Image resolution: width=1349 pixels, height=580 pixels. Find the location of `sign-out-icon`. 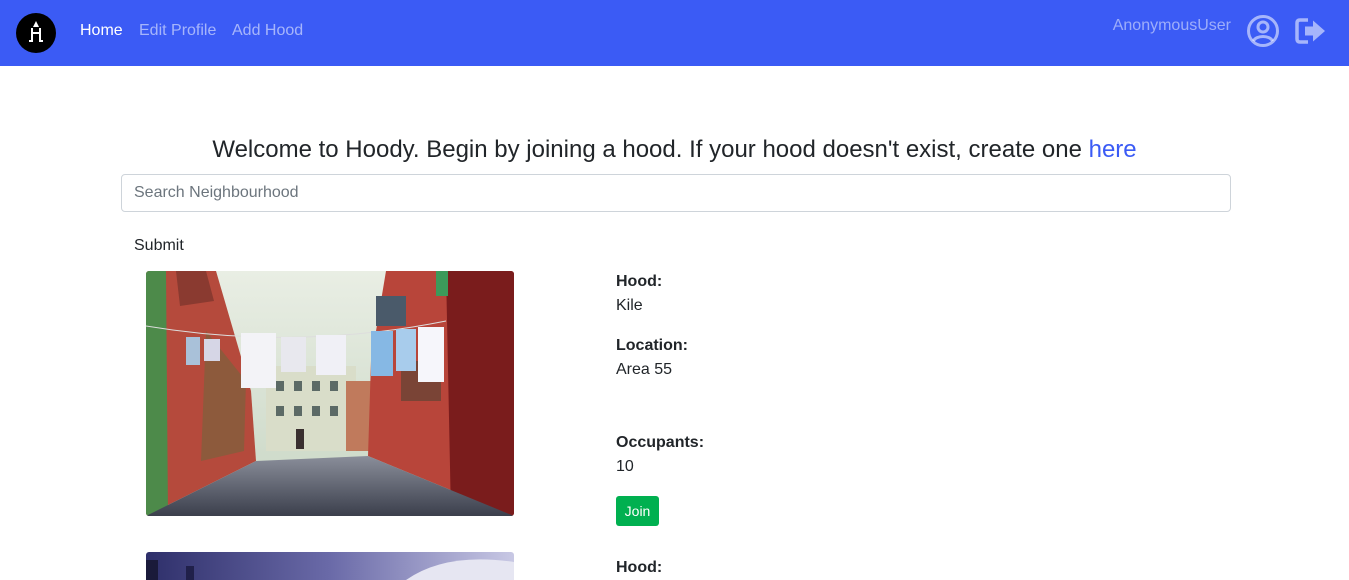

sign-out-icon is located at coordinates (1311, 31).